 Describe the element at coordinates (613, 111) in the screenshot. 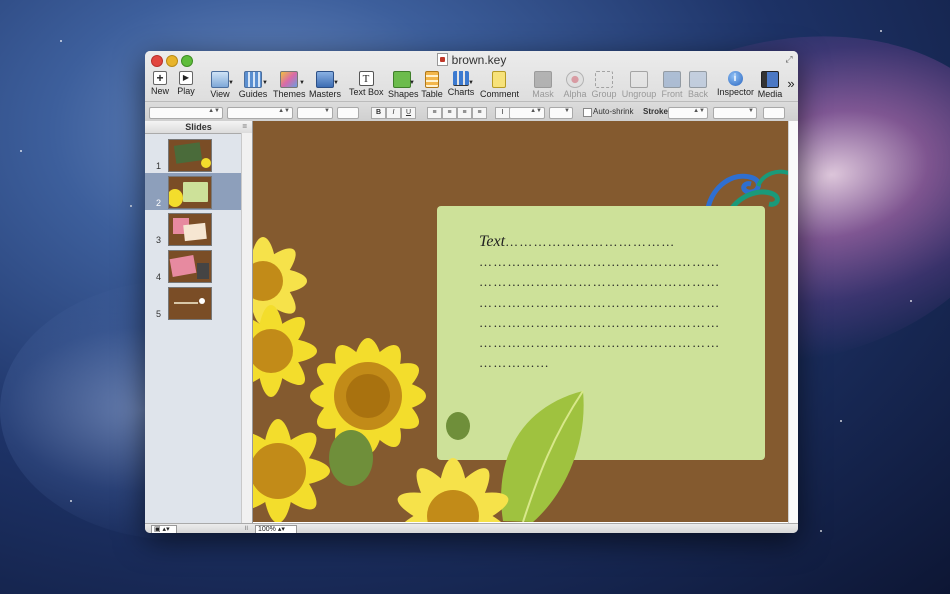

I see `auto-shrink-label: Auto-shrink` at that location.